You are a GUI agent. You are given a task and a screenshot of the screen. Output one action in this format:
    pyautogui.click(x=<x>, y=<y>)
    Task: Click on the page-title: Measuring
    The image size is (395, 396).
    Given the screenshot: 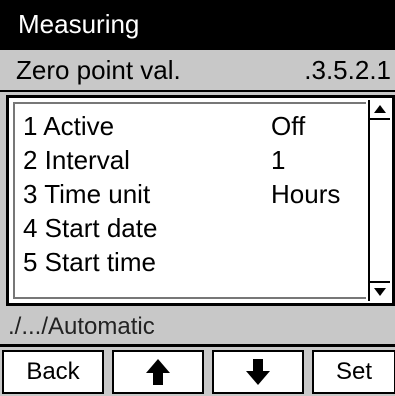 What is the action you would take?
    pyautogui.click(x=79, y=24)
    